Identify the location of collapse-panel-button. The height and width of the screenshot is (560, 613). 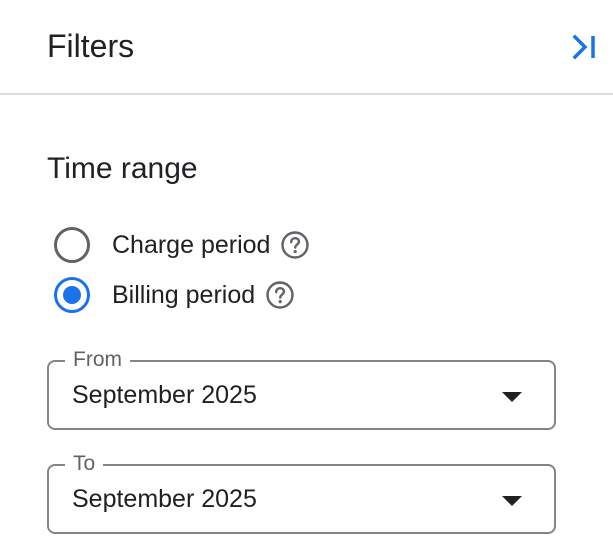
(586, 48).